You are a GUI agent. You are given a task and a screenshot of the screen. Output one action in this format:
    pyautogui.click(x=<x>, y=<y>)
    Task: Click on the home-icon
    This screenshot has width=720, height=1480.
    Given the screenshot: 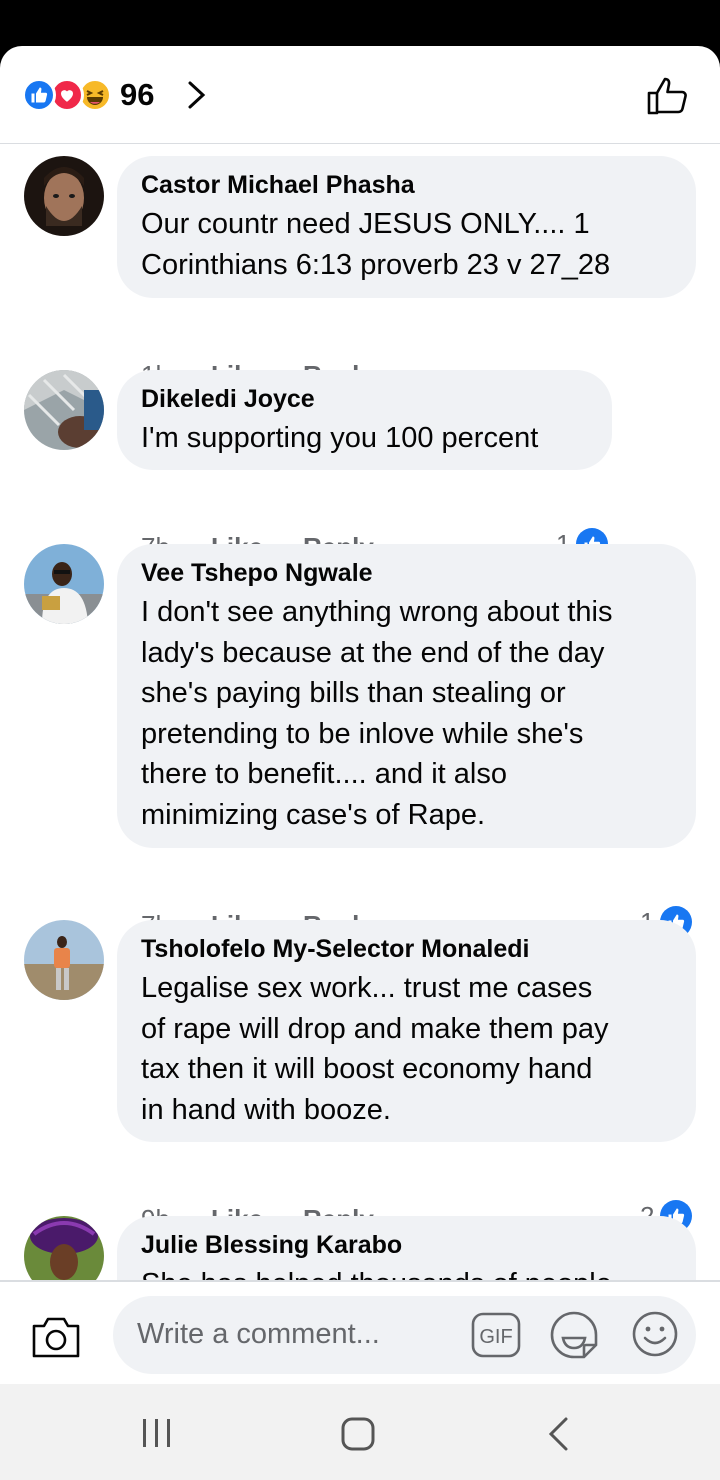 What is the action you would take?
    pyautogui.click(x=358, y=1434)
    